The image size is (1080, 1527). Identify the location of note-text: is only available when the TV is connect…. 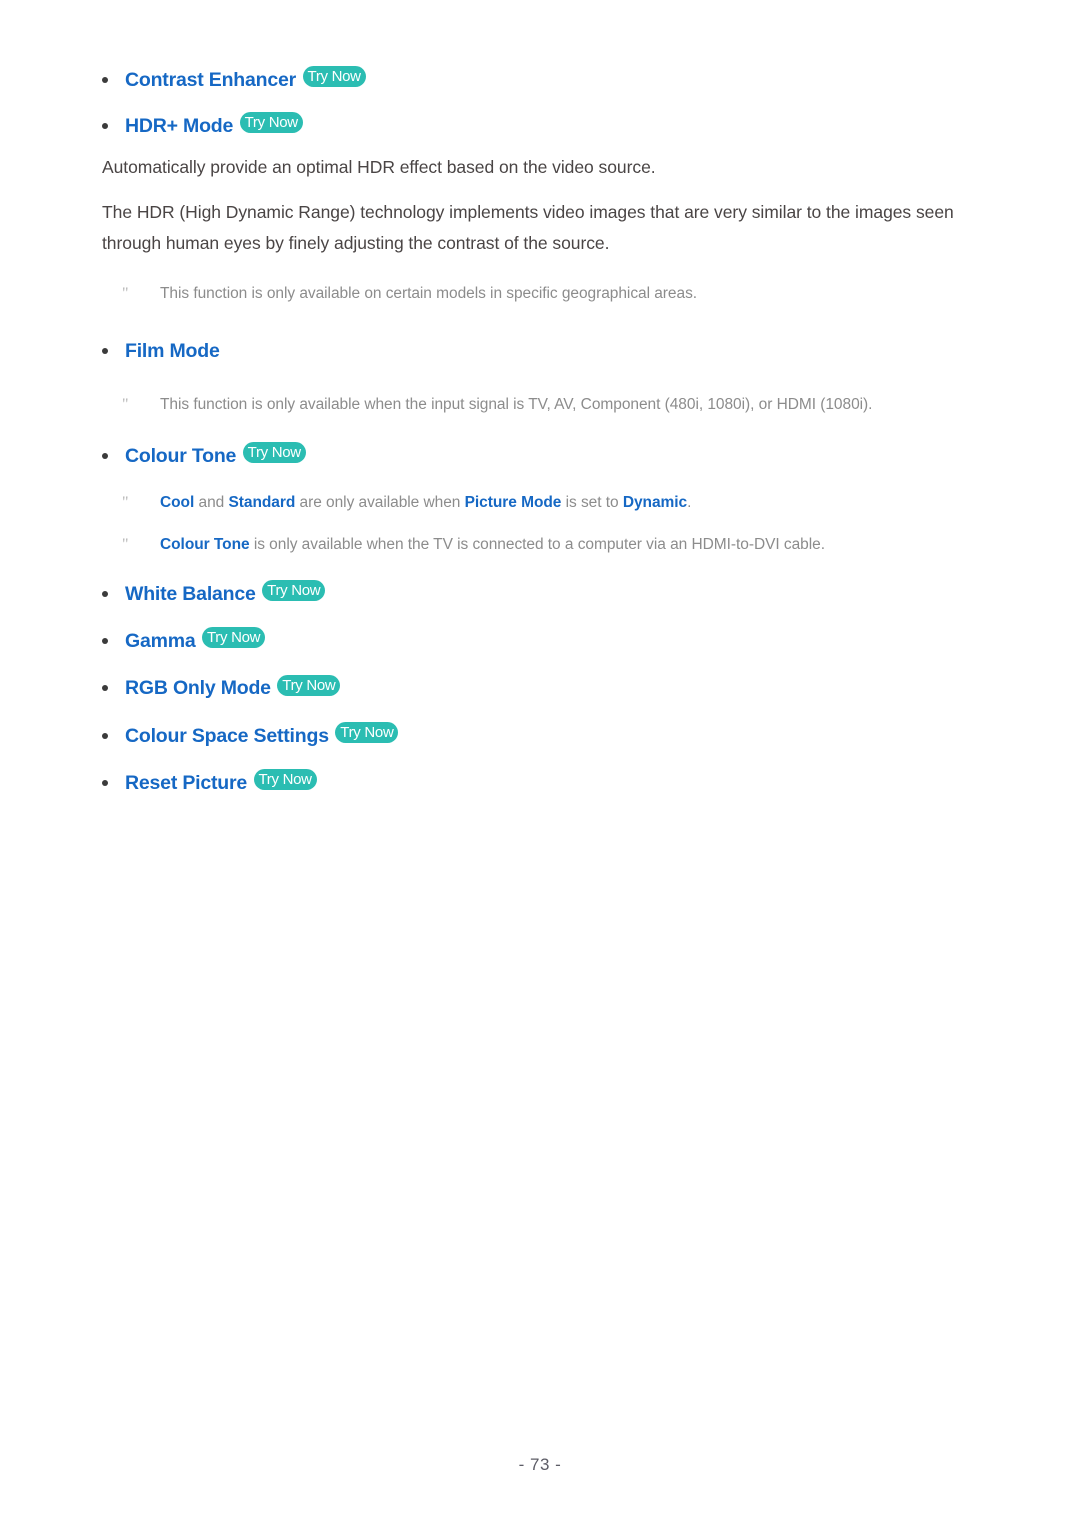
(537, 544).